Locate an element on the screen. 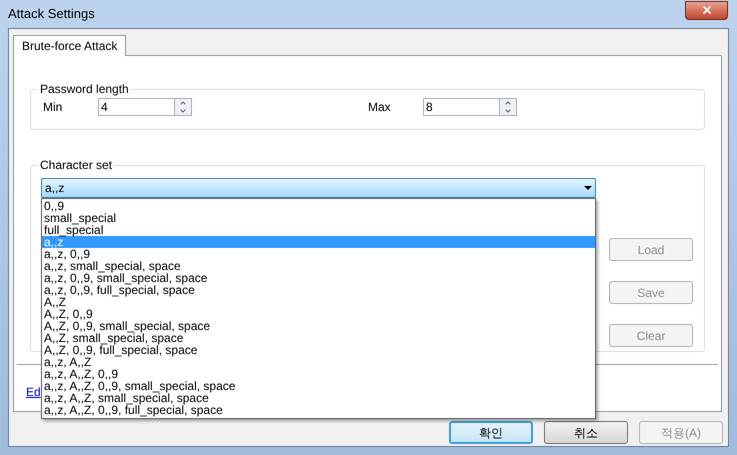 The image size is (737, 455). link: Ed is located at coordinates (33, 392).